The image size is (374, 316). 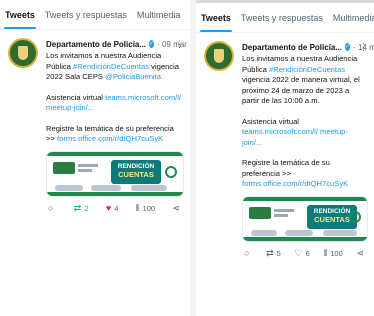 I want to click on like-count: 6, so click(x=307, y=253).